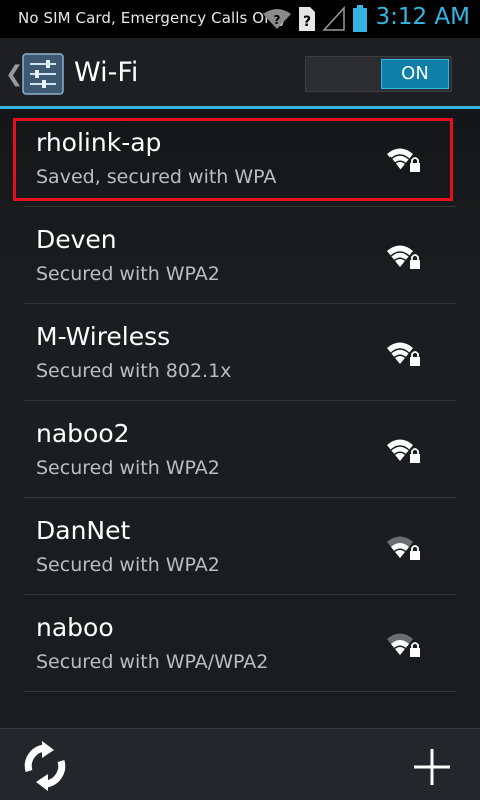 Image resolution: width=480 pixels, height=800 pixels. What do you see at coordinates (360, 18) in the screenshot?
I see `battery-icon` at bounding box center [360, 18].